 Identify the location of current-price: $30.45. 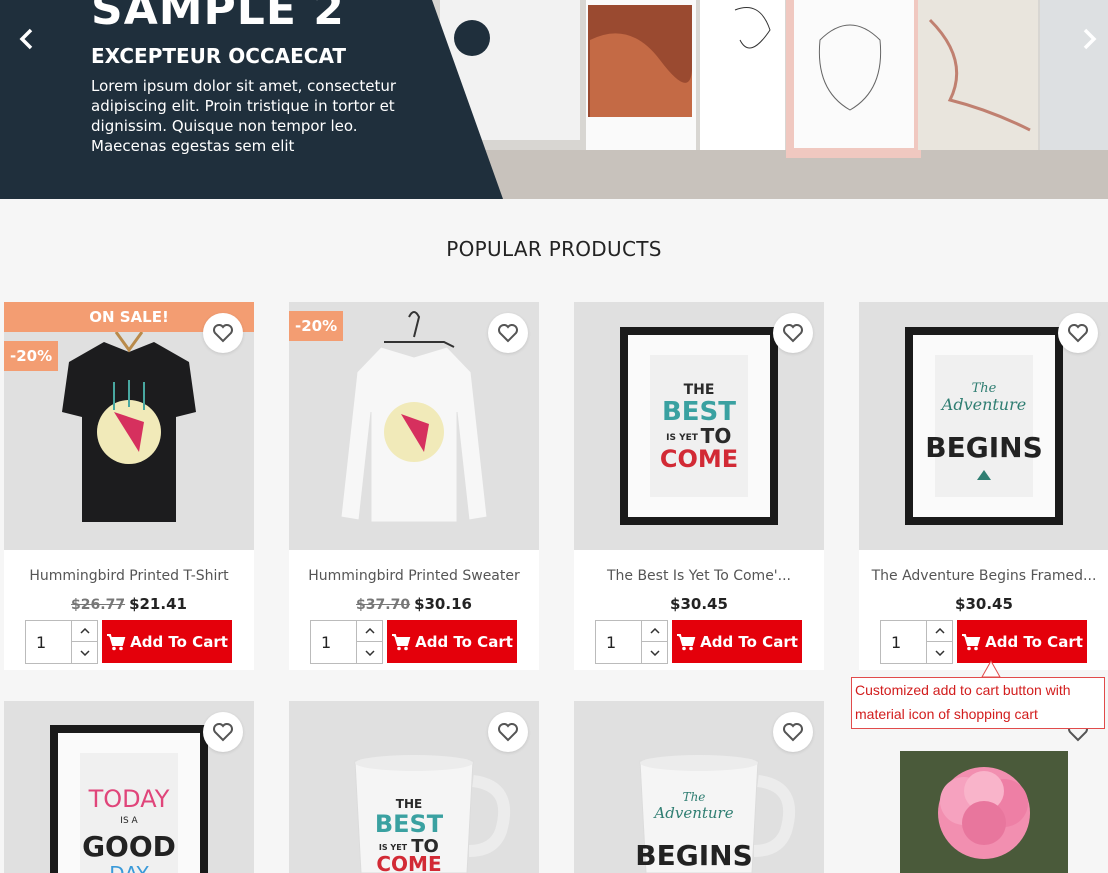
(699, 604).